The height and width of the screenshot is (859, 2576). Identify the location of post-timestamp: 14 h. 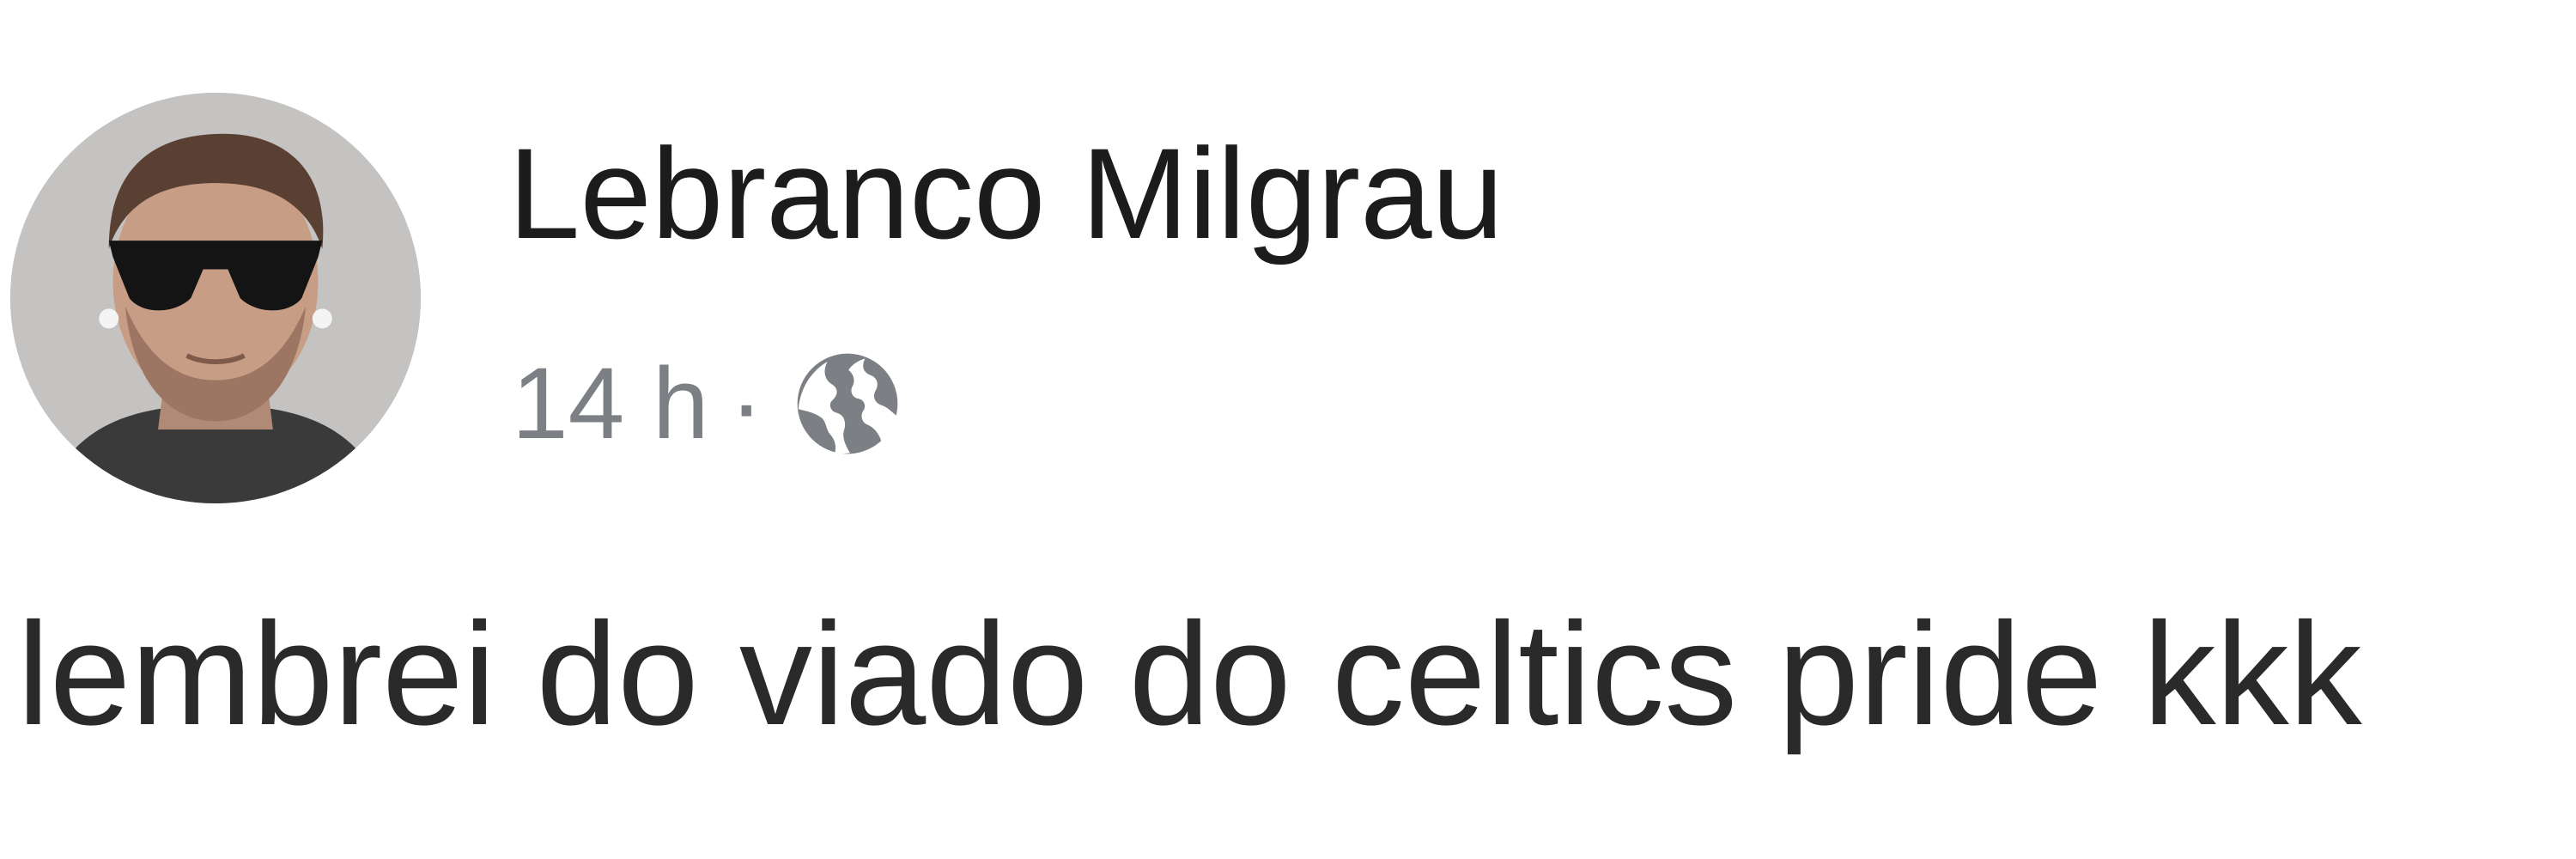
(610, 403).